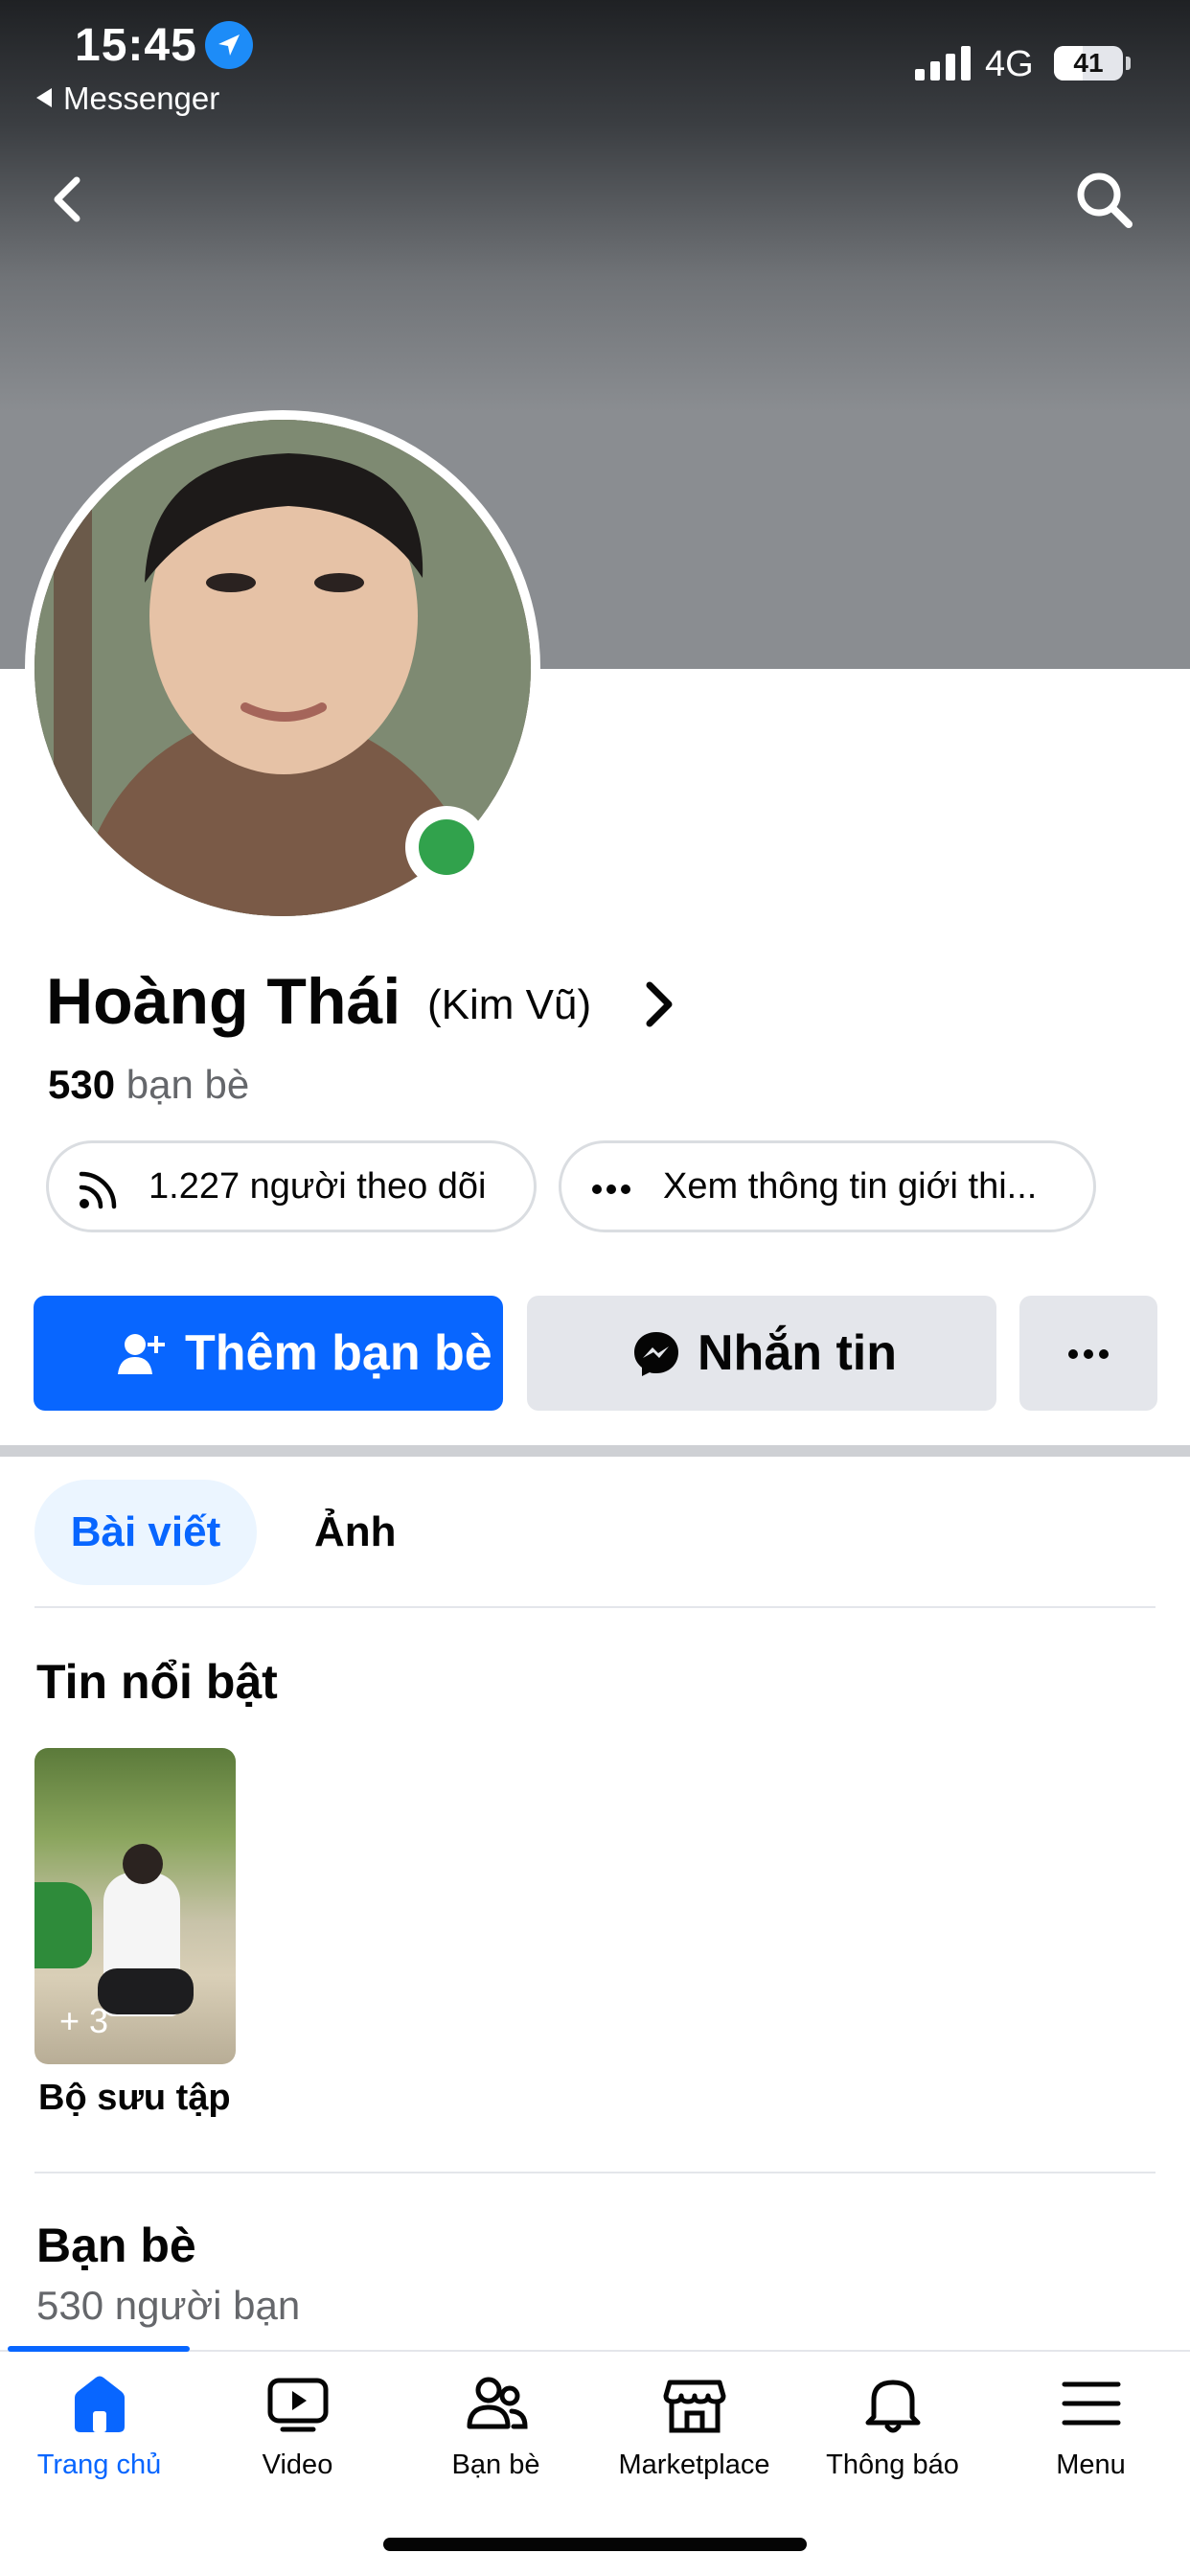  I want to click on add-friend-button: Thêm bạn bè, so click(269, 1353).